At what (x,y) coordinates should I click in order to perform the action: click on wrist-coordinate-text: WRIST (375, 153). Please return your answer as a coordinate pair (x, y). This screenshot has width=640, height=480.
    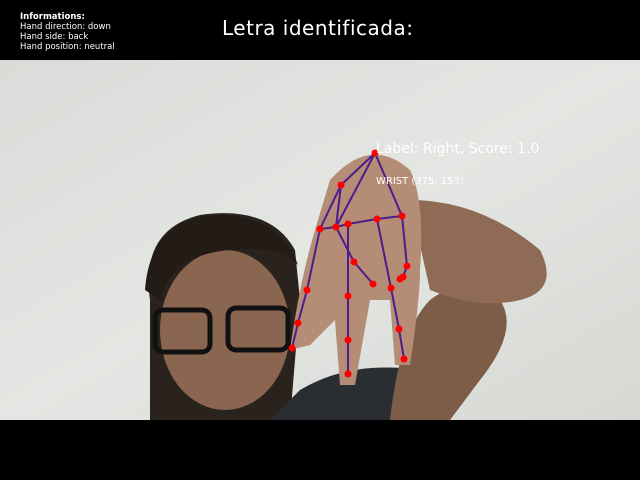
    Looking at the image, I should click on (420, 181).